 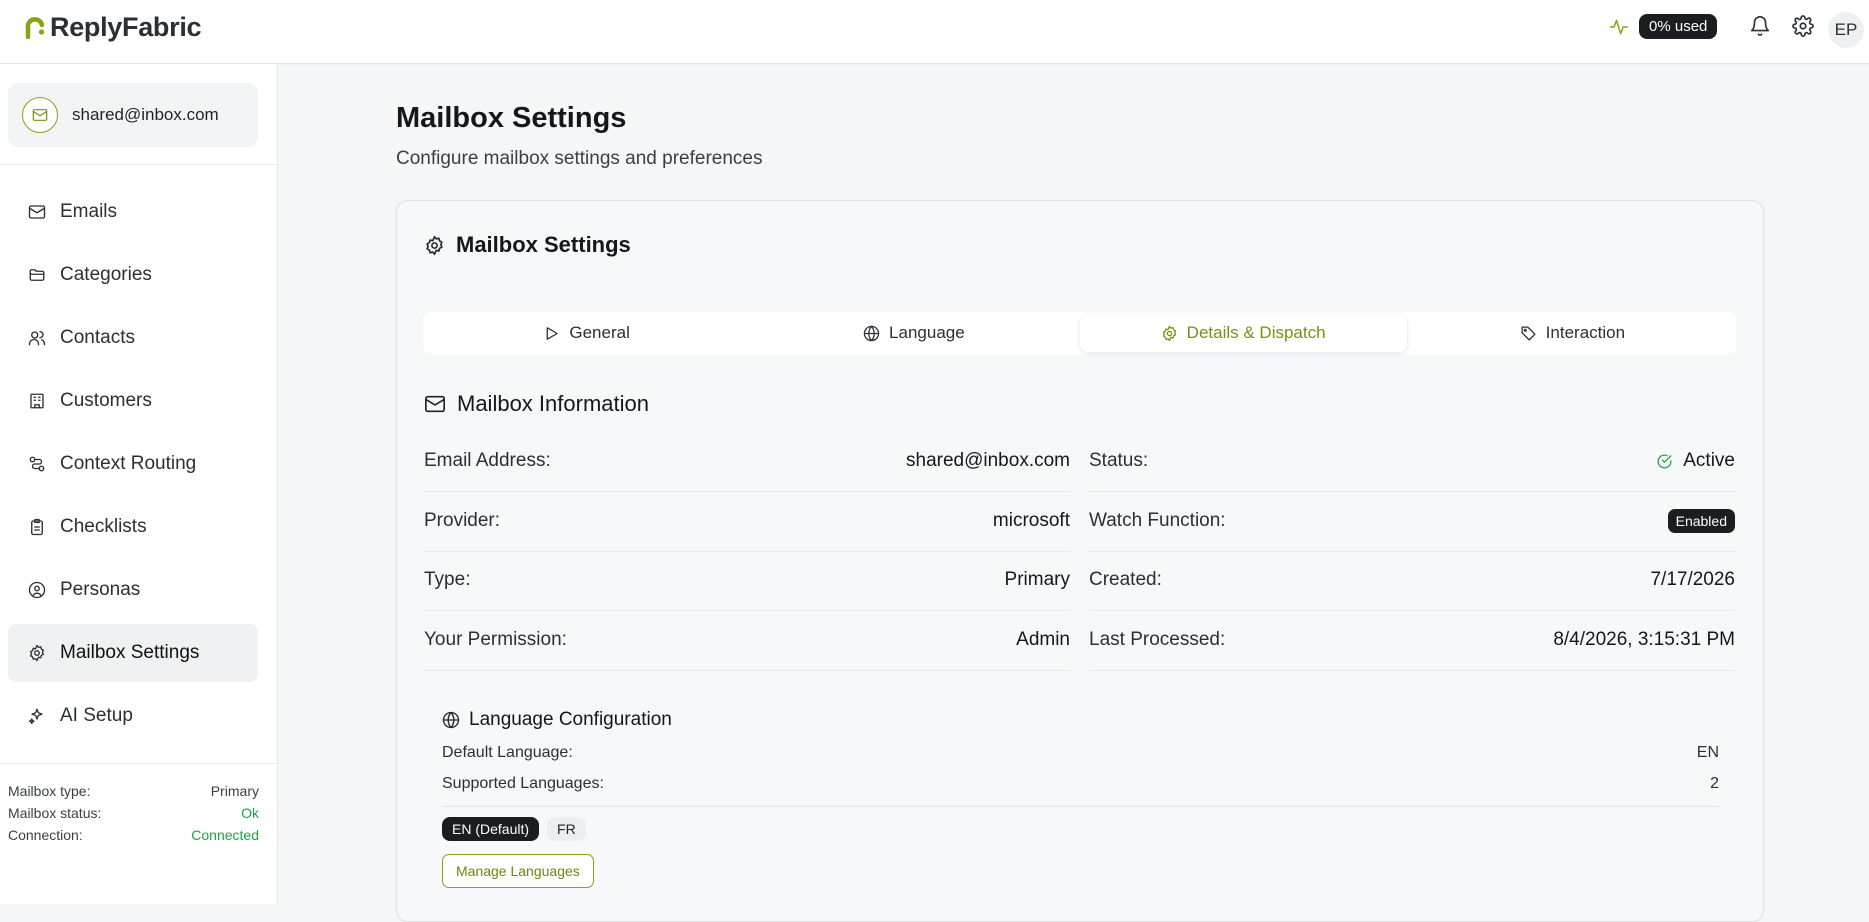 I want to click on tab-general: General, so click(x=586, y=333).